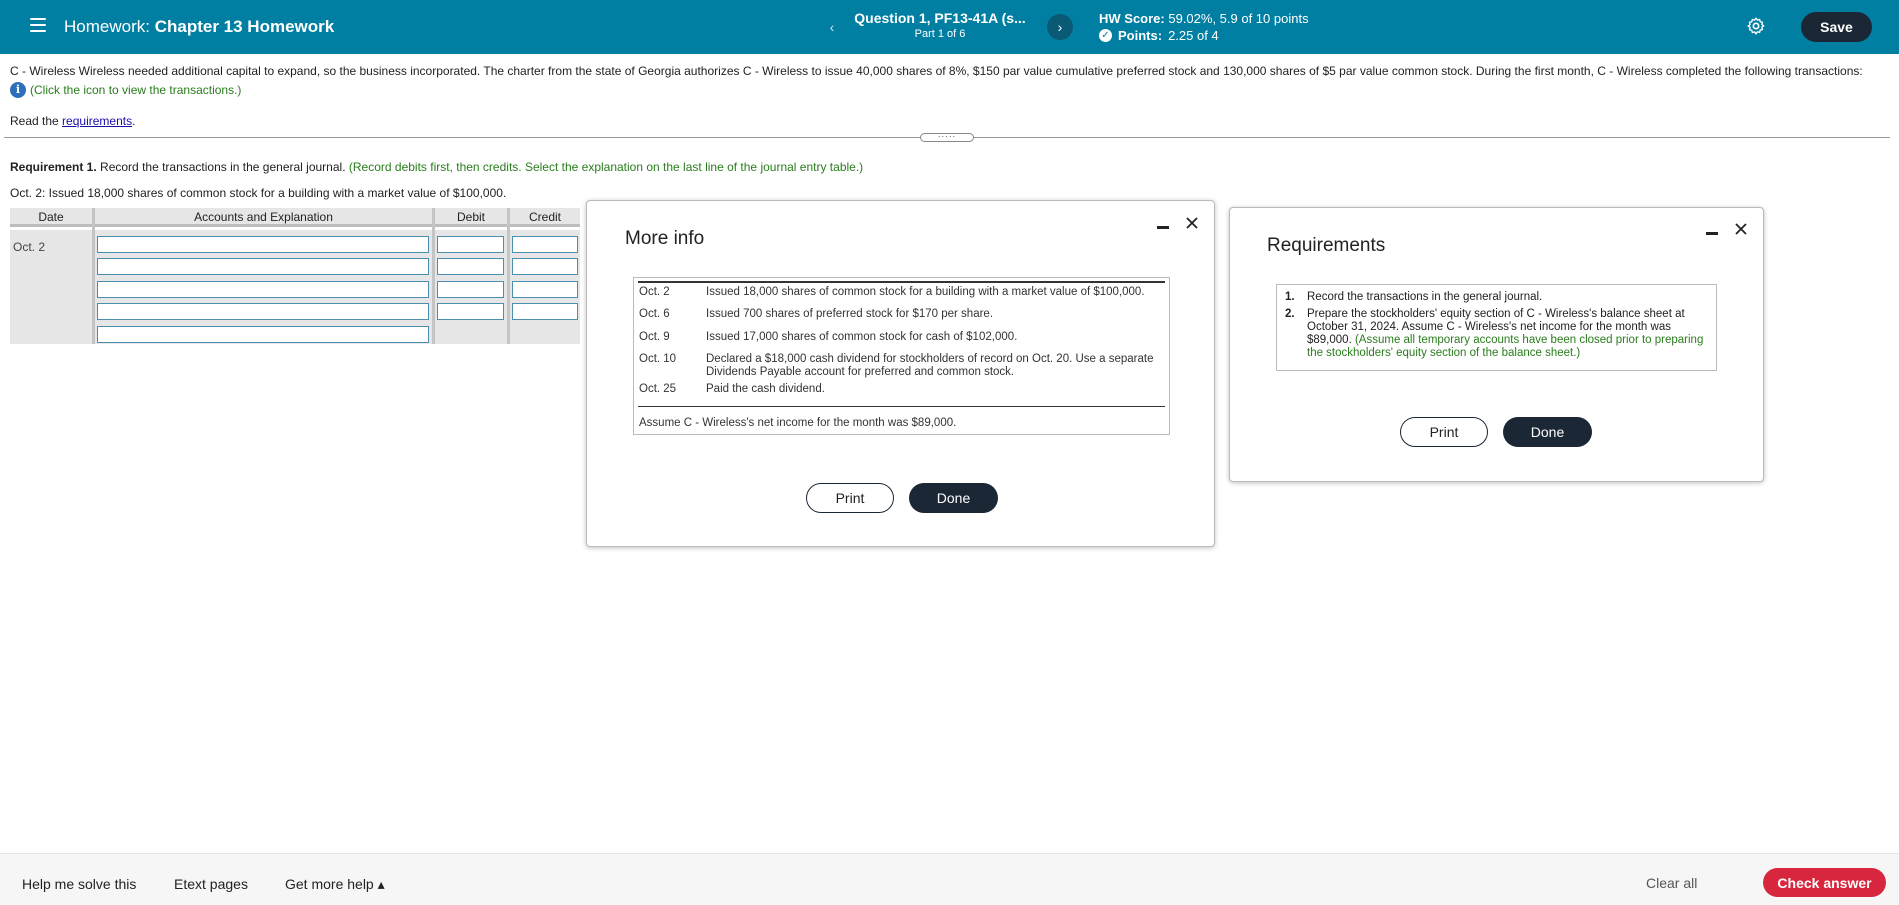 Image resolution: width=1899 pixels, height=905 pixels. What do you see at coordinates (18, 90) in the screenshot?
I see `info-icon: i` at bounding box center [18, 90].